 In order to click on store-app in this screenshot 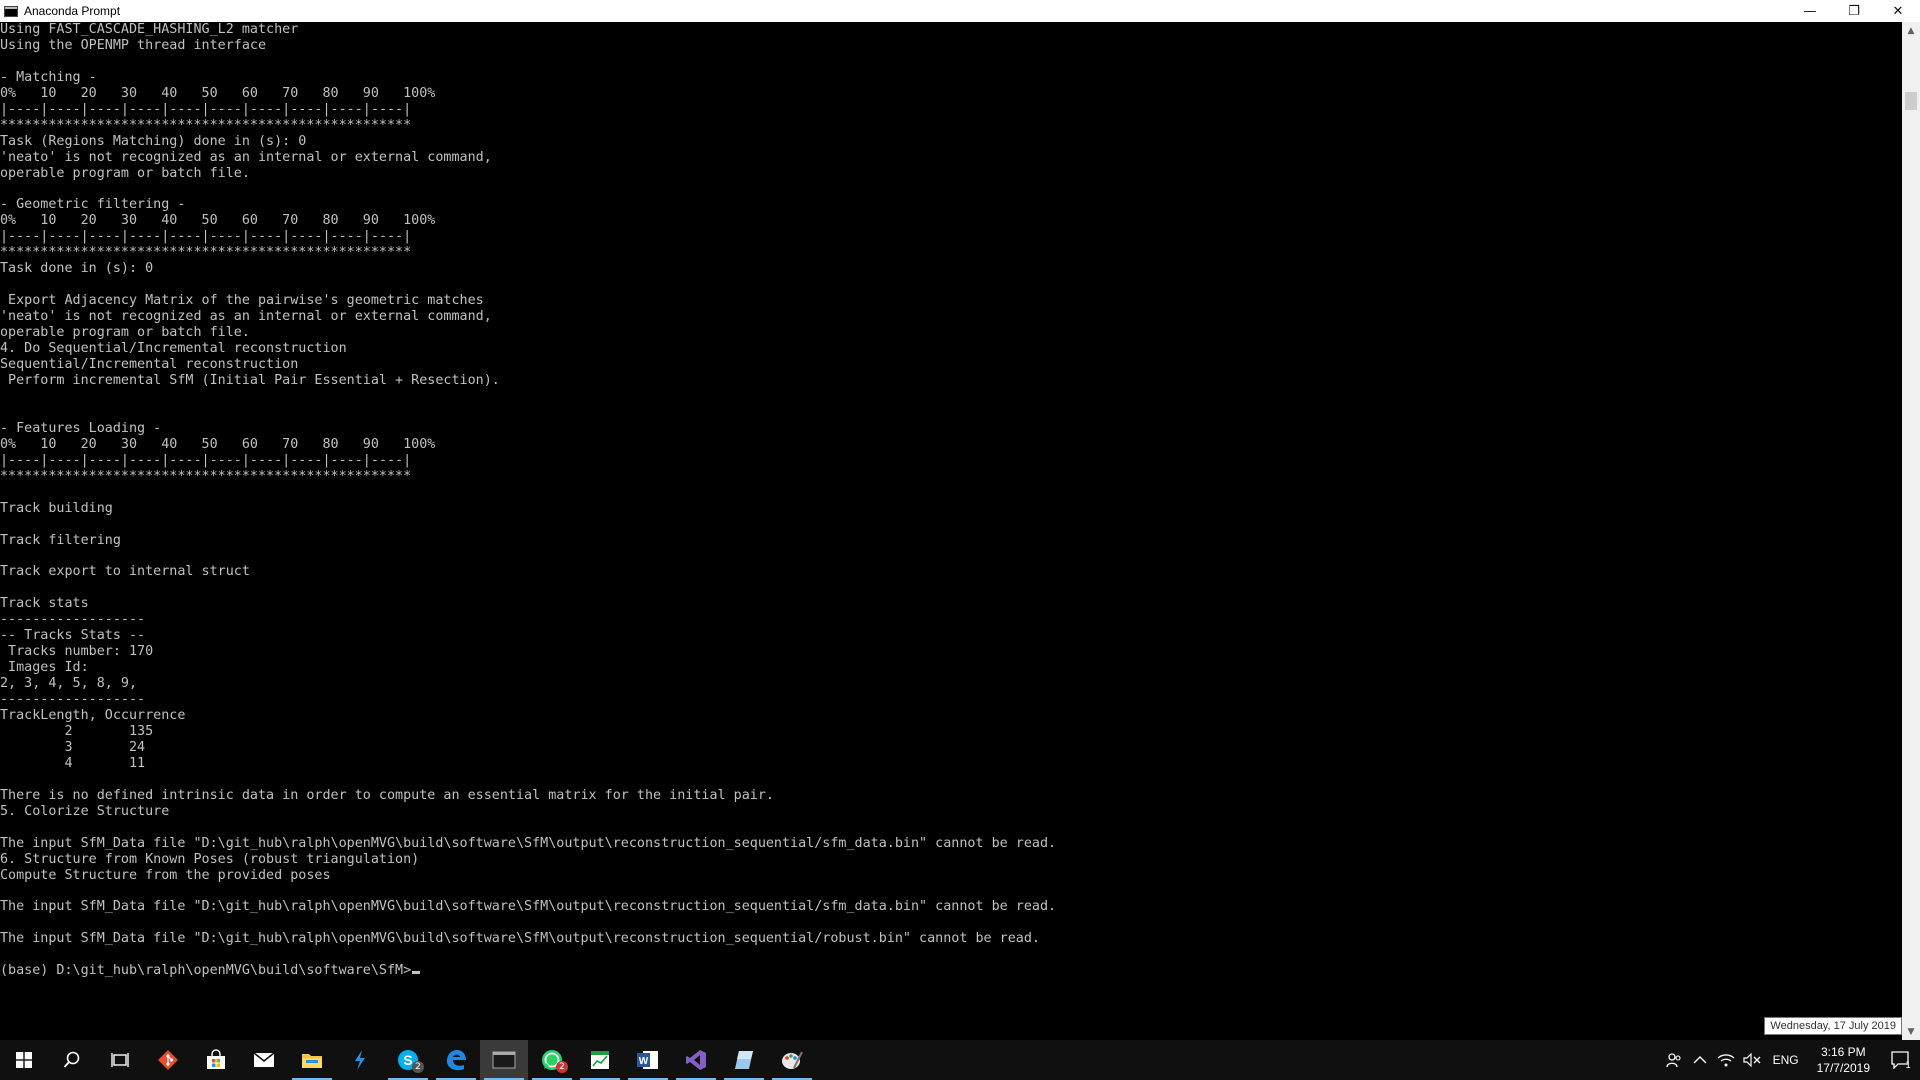, I will do `click(216, 1060)`.